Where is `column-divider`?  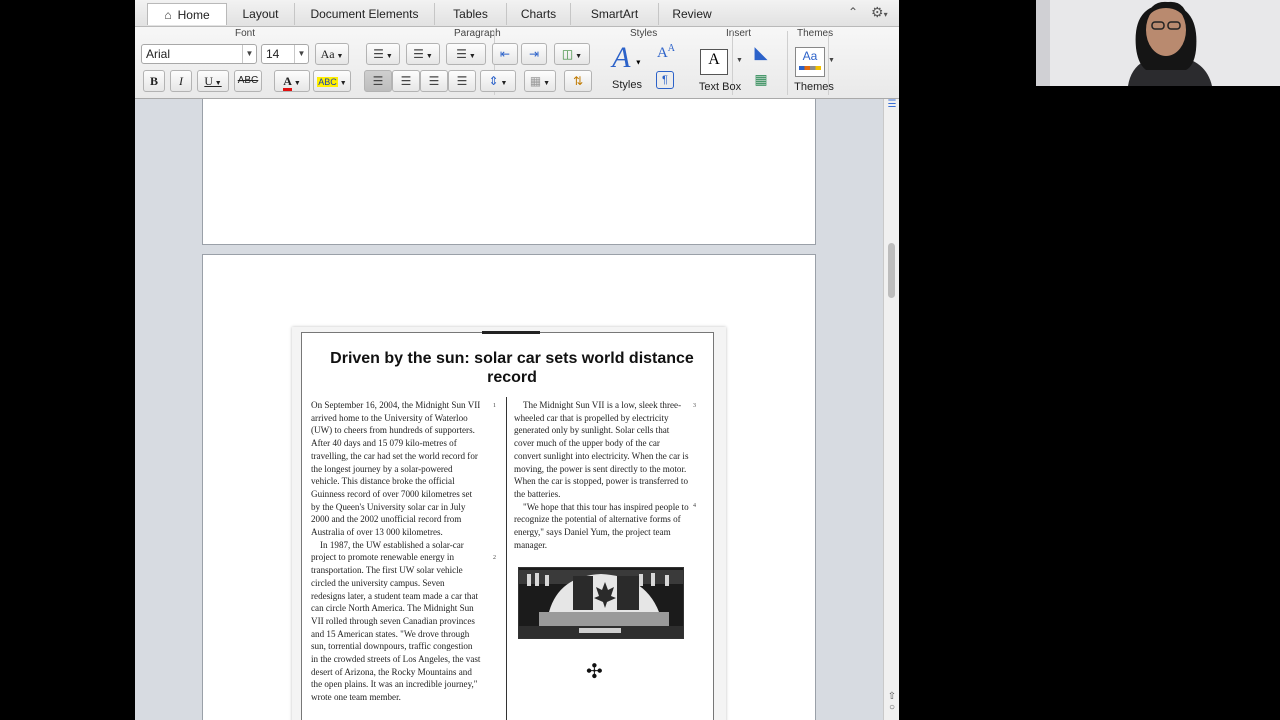 column-divider is located at coordinates (506, 558).